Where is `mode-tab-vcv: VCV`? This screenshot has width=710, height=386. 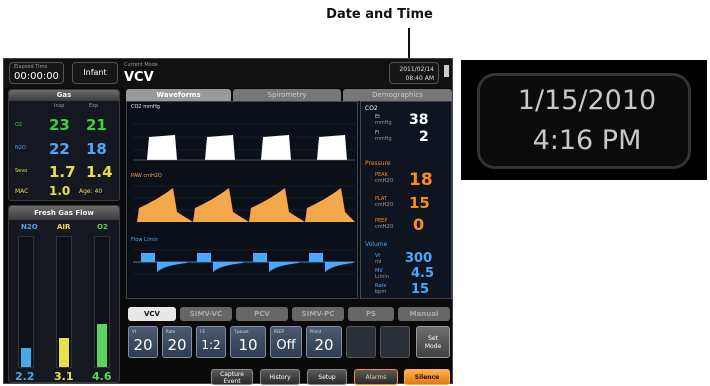 mode-tab-vcv: VCV is located at coordinates (152, 314).